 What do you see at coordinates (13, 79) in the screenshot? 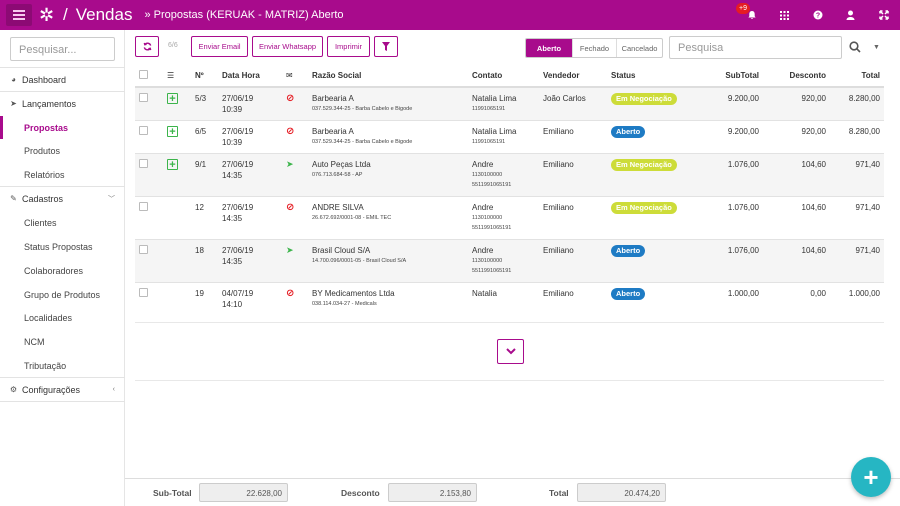
I see `dashboard-icon: ◕` at bounding box center [13, 79].